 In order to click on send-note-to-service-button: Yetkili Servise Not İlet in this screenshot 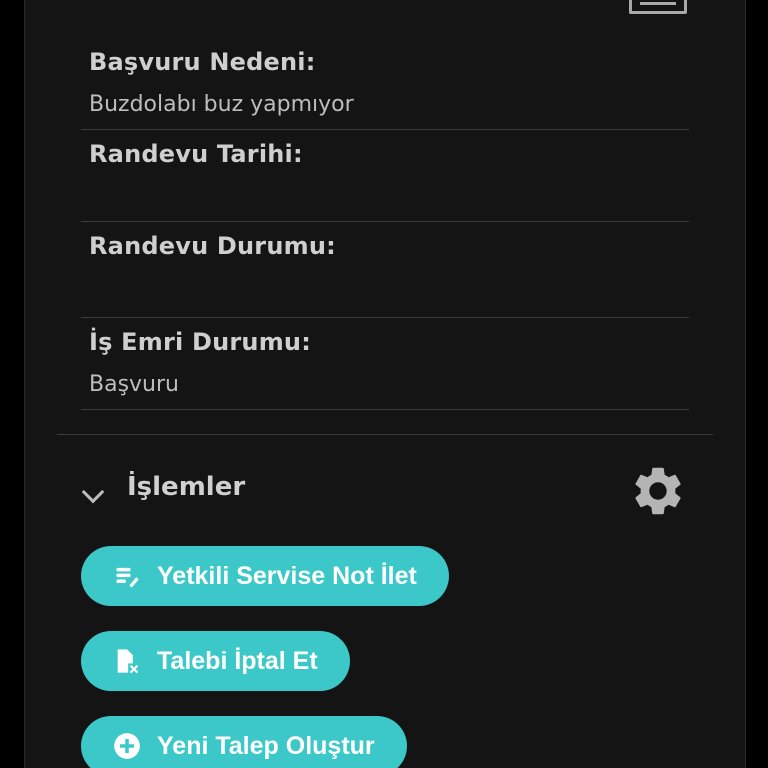, I will do `click(265, 576)`.